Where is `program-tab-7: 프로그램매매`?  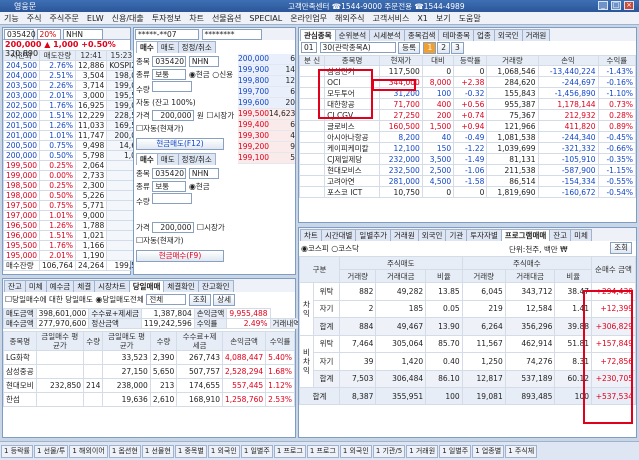 program-tab-7: 프로그램매매 is located at coordinates (525, 235).